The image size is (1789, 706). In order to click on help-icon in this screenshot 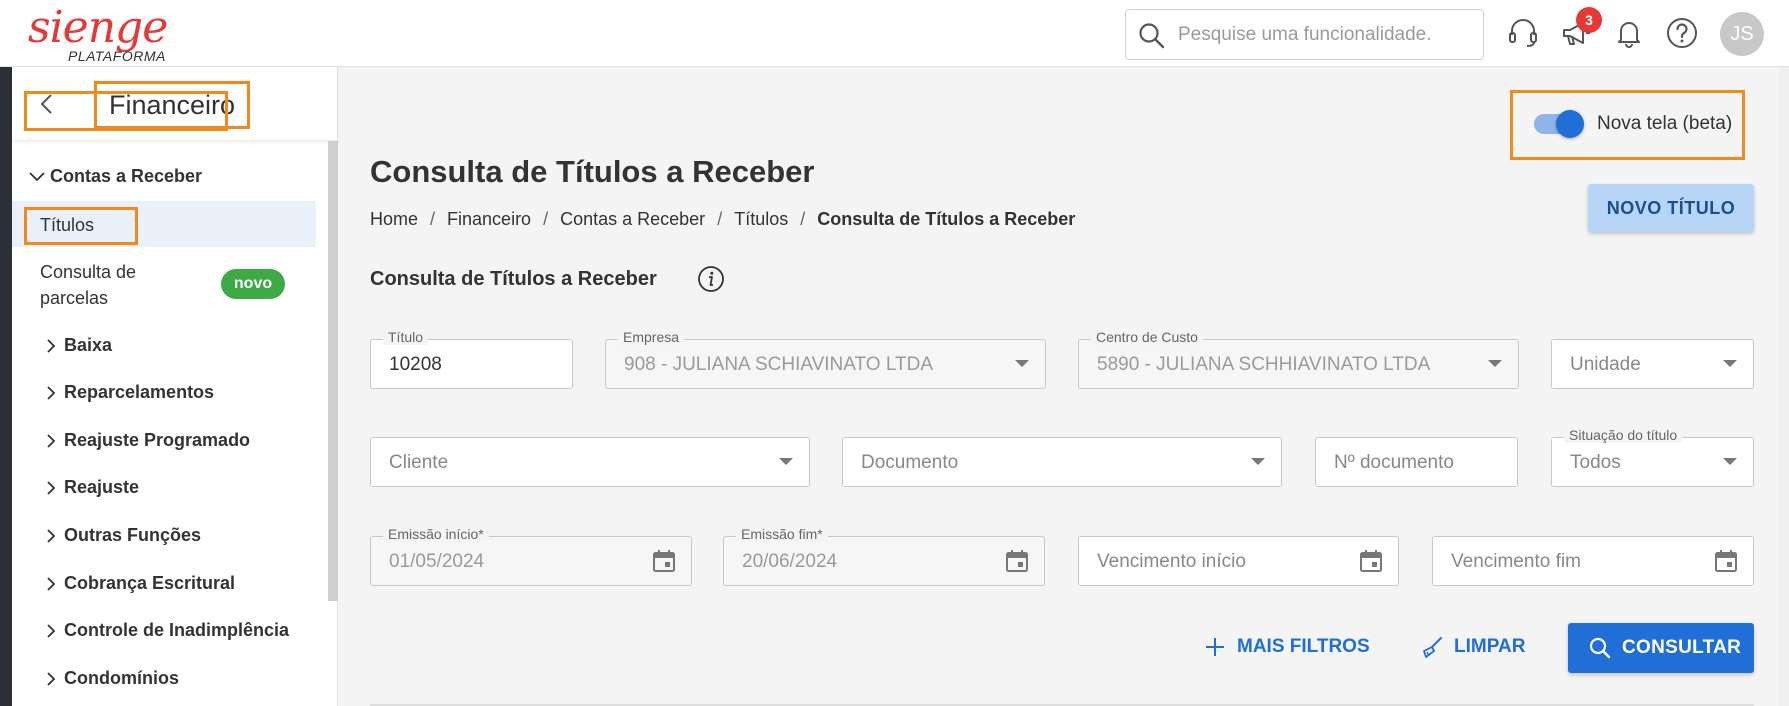, I will do `click(1682, 33)`.